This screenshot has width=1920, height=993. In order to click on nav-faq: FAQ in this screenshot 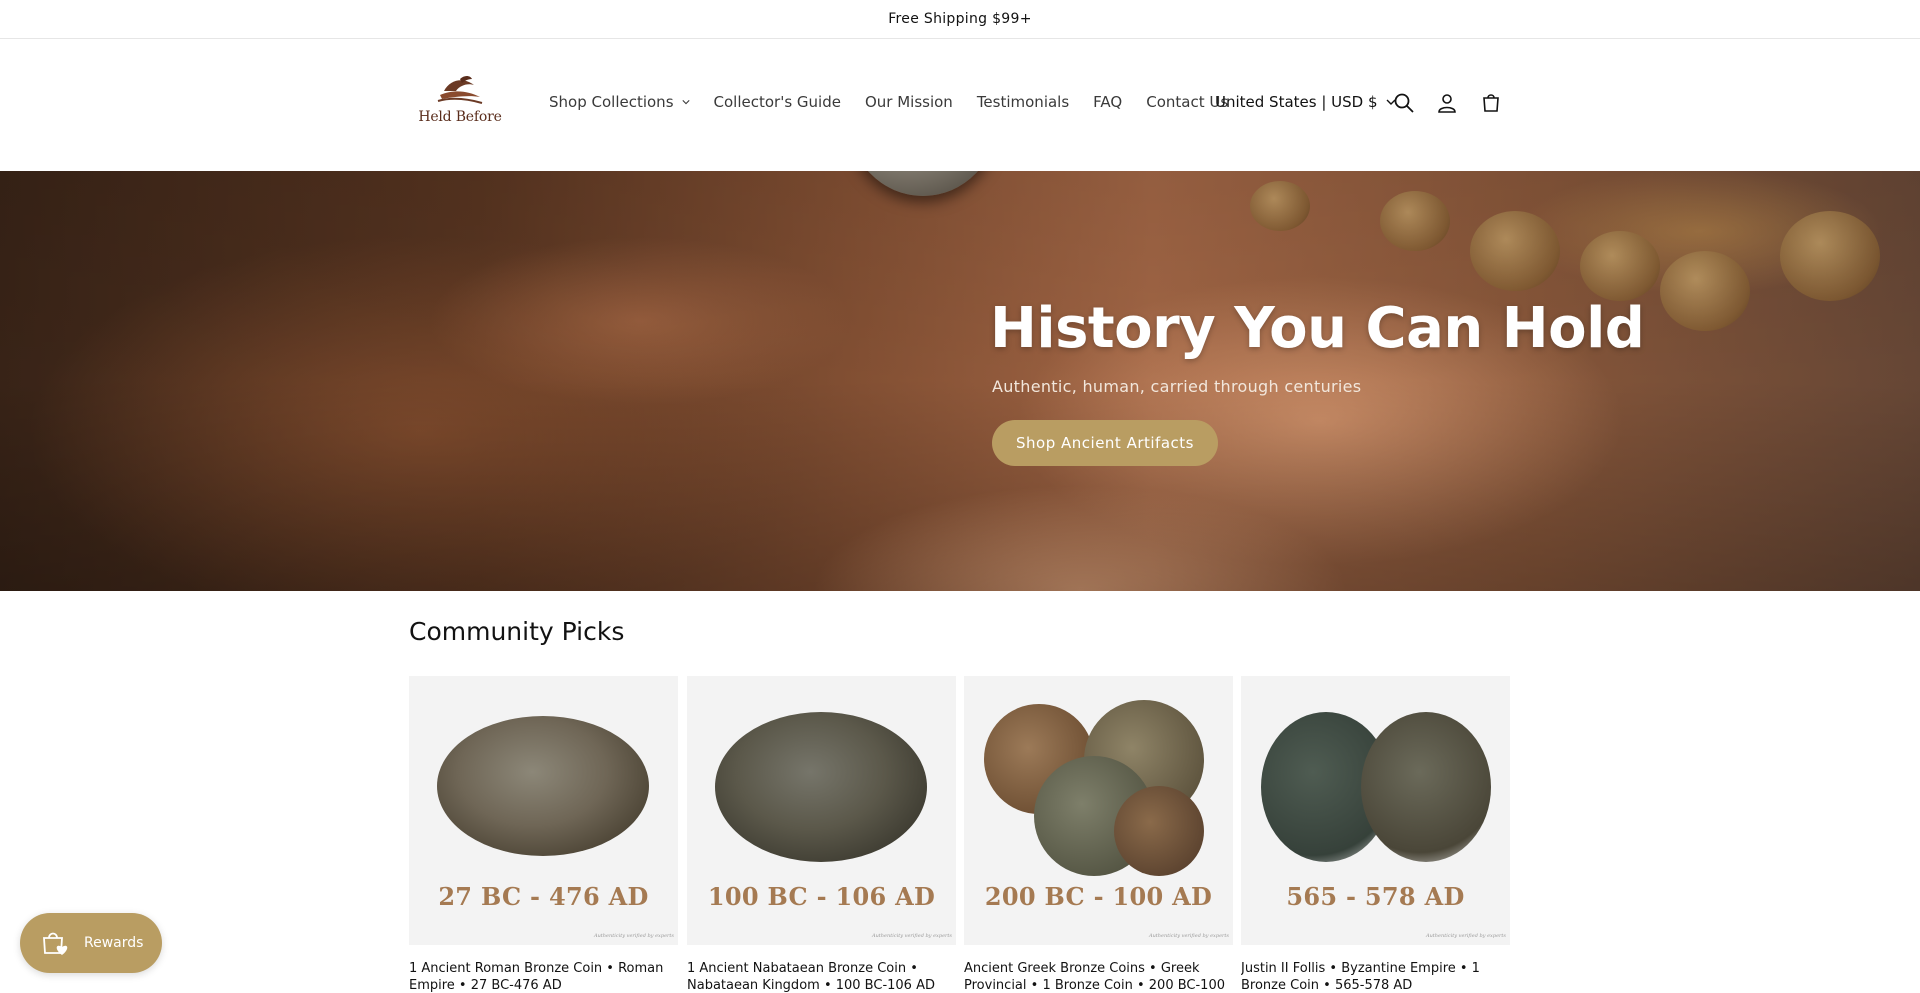, I will do `click(1107, 102)`.